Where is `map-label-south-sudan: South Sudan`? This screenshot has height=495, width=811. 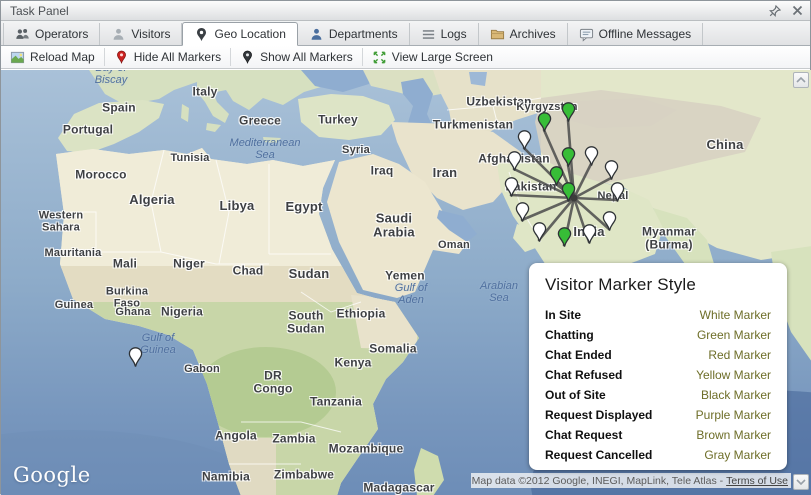 map-label-south-sudan: South Sudan is located at coordinates (306, 321).